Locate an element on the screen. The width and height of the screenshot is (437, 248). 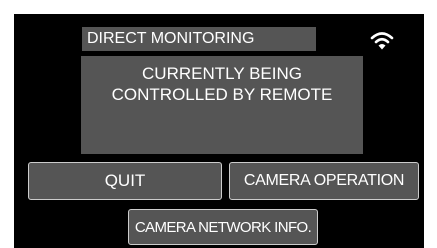
status-message-line-1: CURRENTLY BEING is located at coordinates (222, 73).